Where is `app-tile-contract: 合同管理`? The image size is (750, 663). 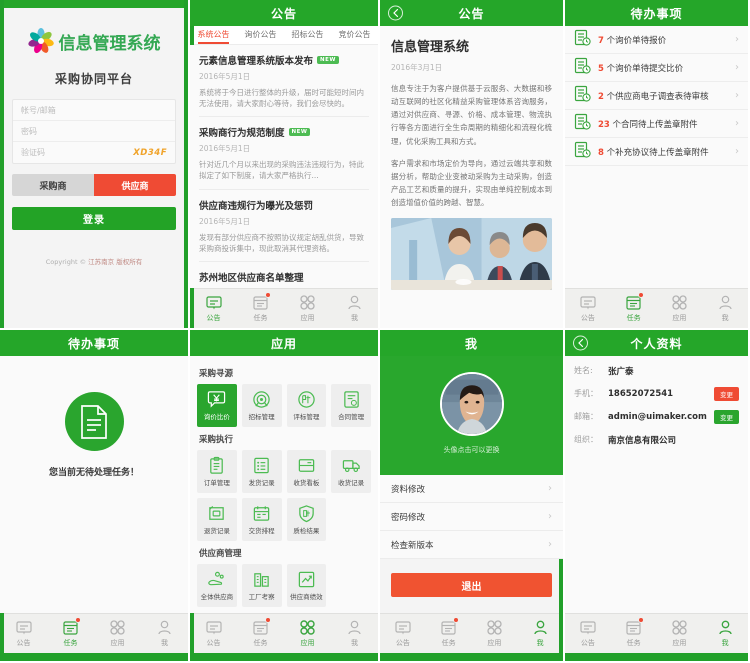
app-tile-contract: 合同管理 is located at coordinates (351, 405).